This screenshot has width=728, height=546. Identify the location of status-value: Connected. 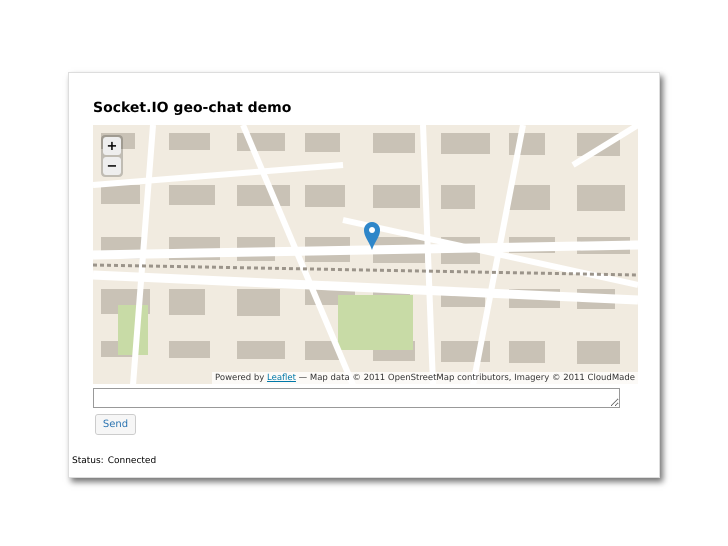
(132, 461).